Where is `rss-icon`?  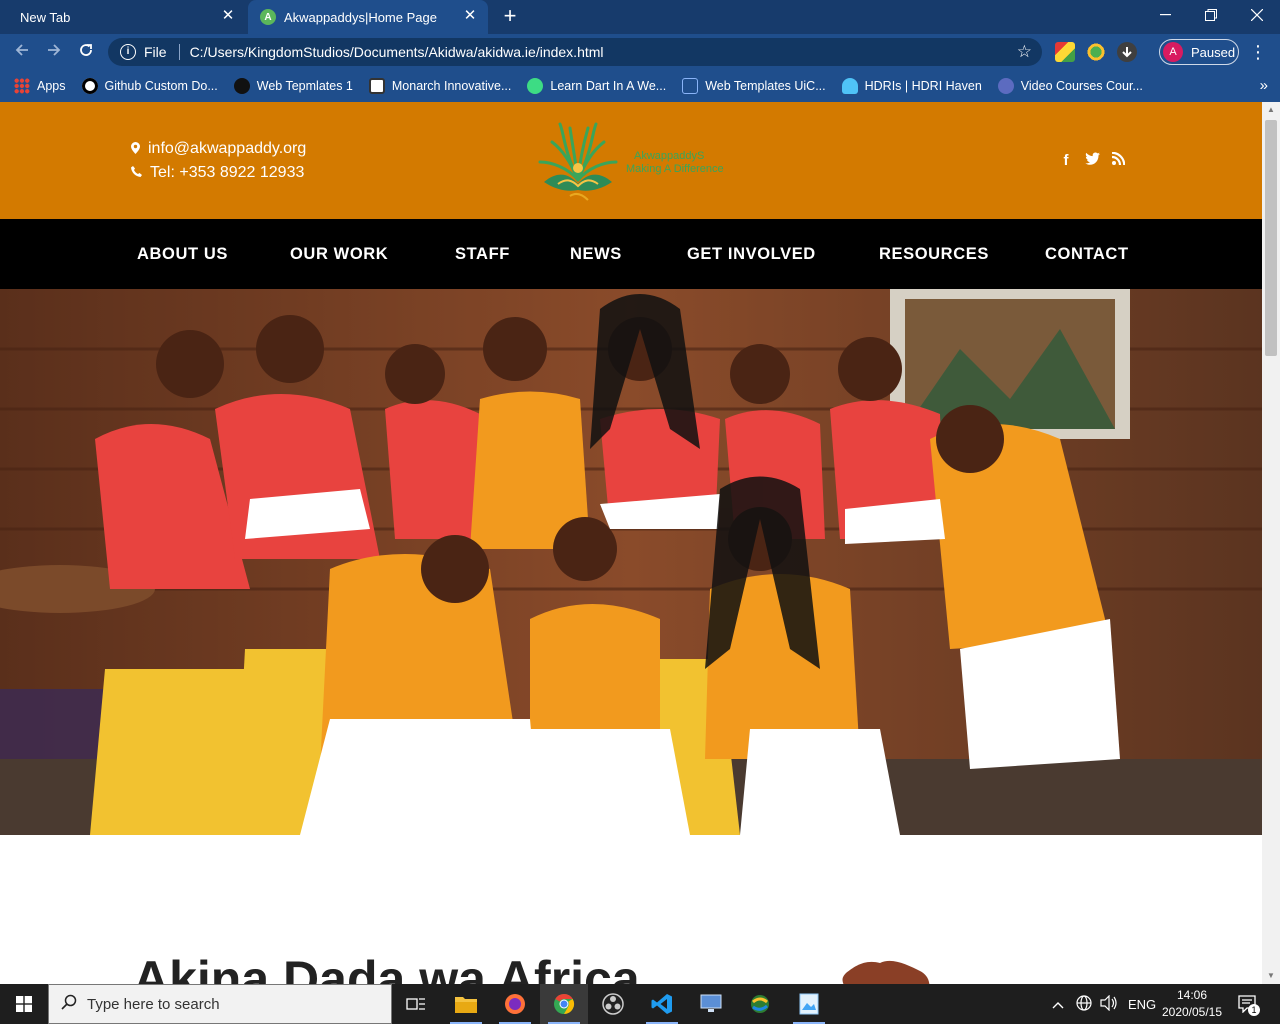 rss-icon is located at coordinates (1118, 160).